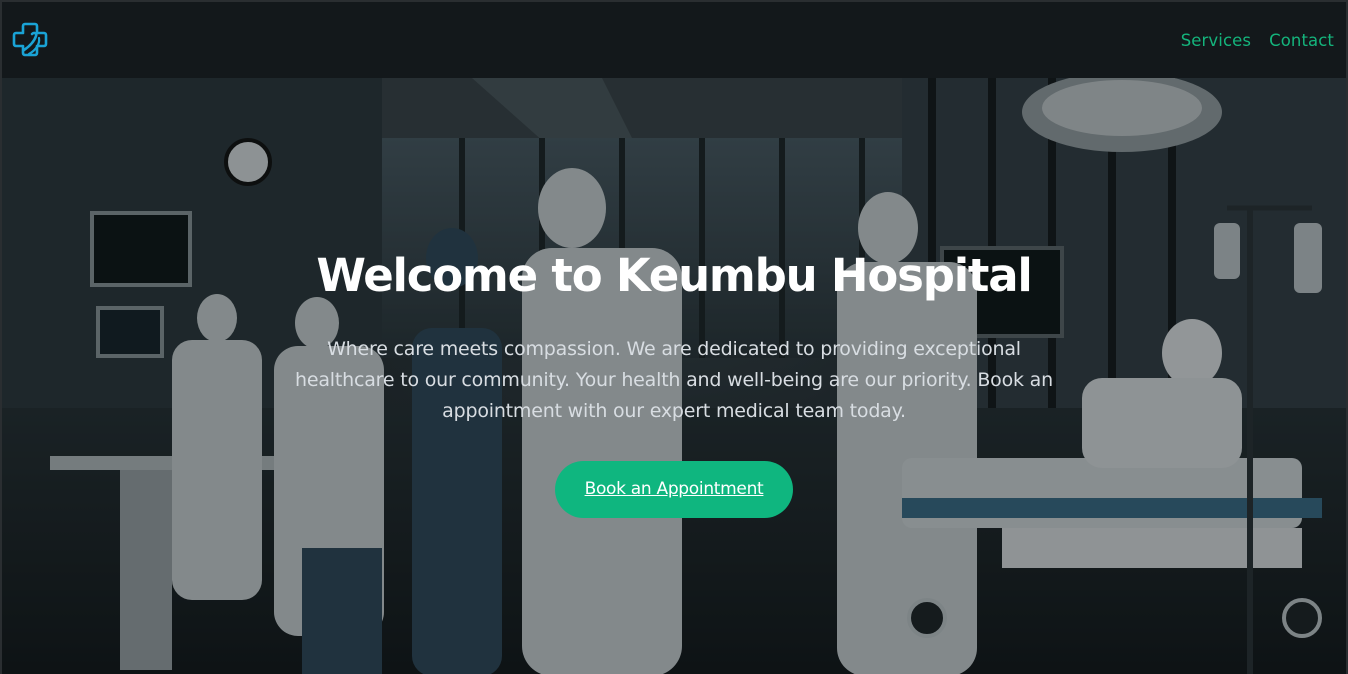 Image resolution: width=1348 pixels, height=674 pixels. What do you see at coordinates (674, 275) in the screenshot?
I see `hero-title: Welcome to Keumbu Hospital` at bounding box center [674, 275].